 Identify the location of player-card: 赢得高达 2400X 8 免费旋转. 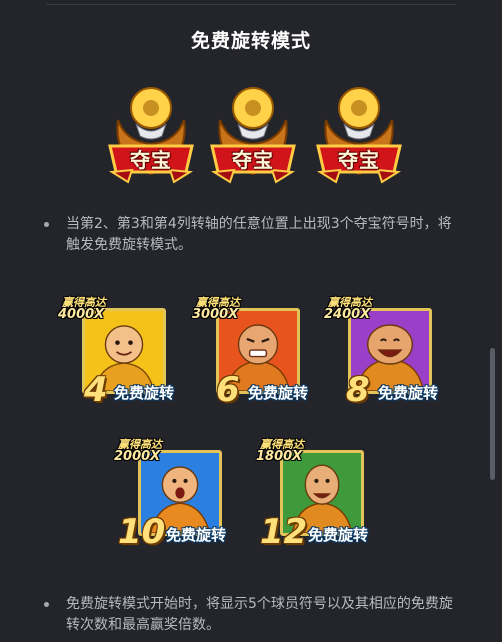
(392, 354).